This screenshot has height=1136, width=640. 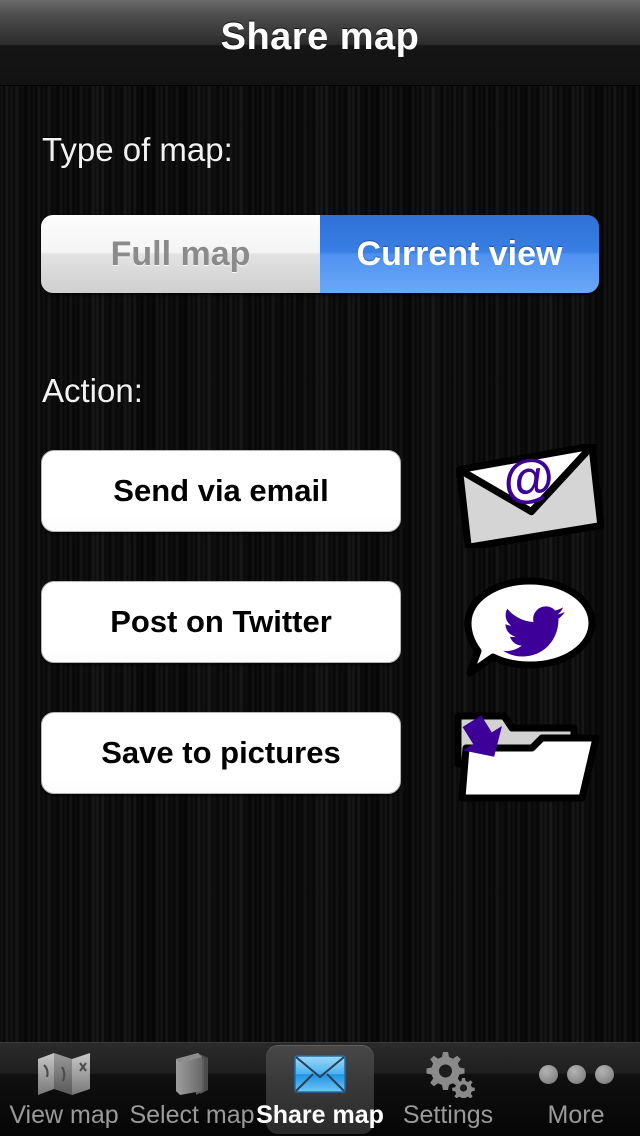 What do you see at coordinates (576, 1115) in the screenshot?
I see `tab-label-more: More` at bounding box center [576, 1115].